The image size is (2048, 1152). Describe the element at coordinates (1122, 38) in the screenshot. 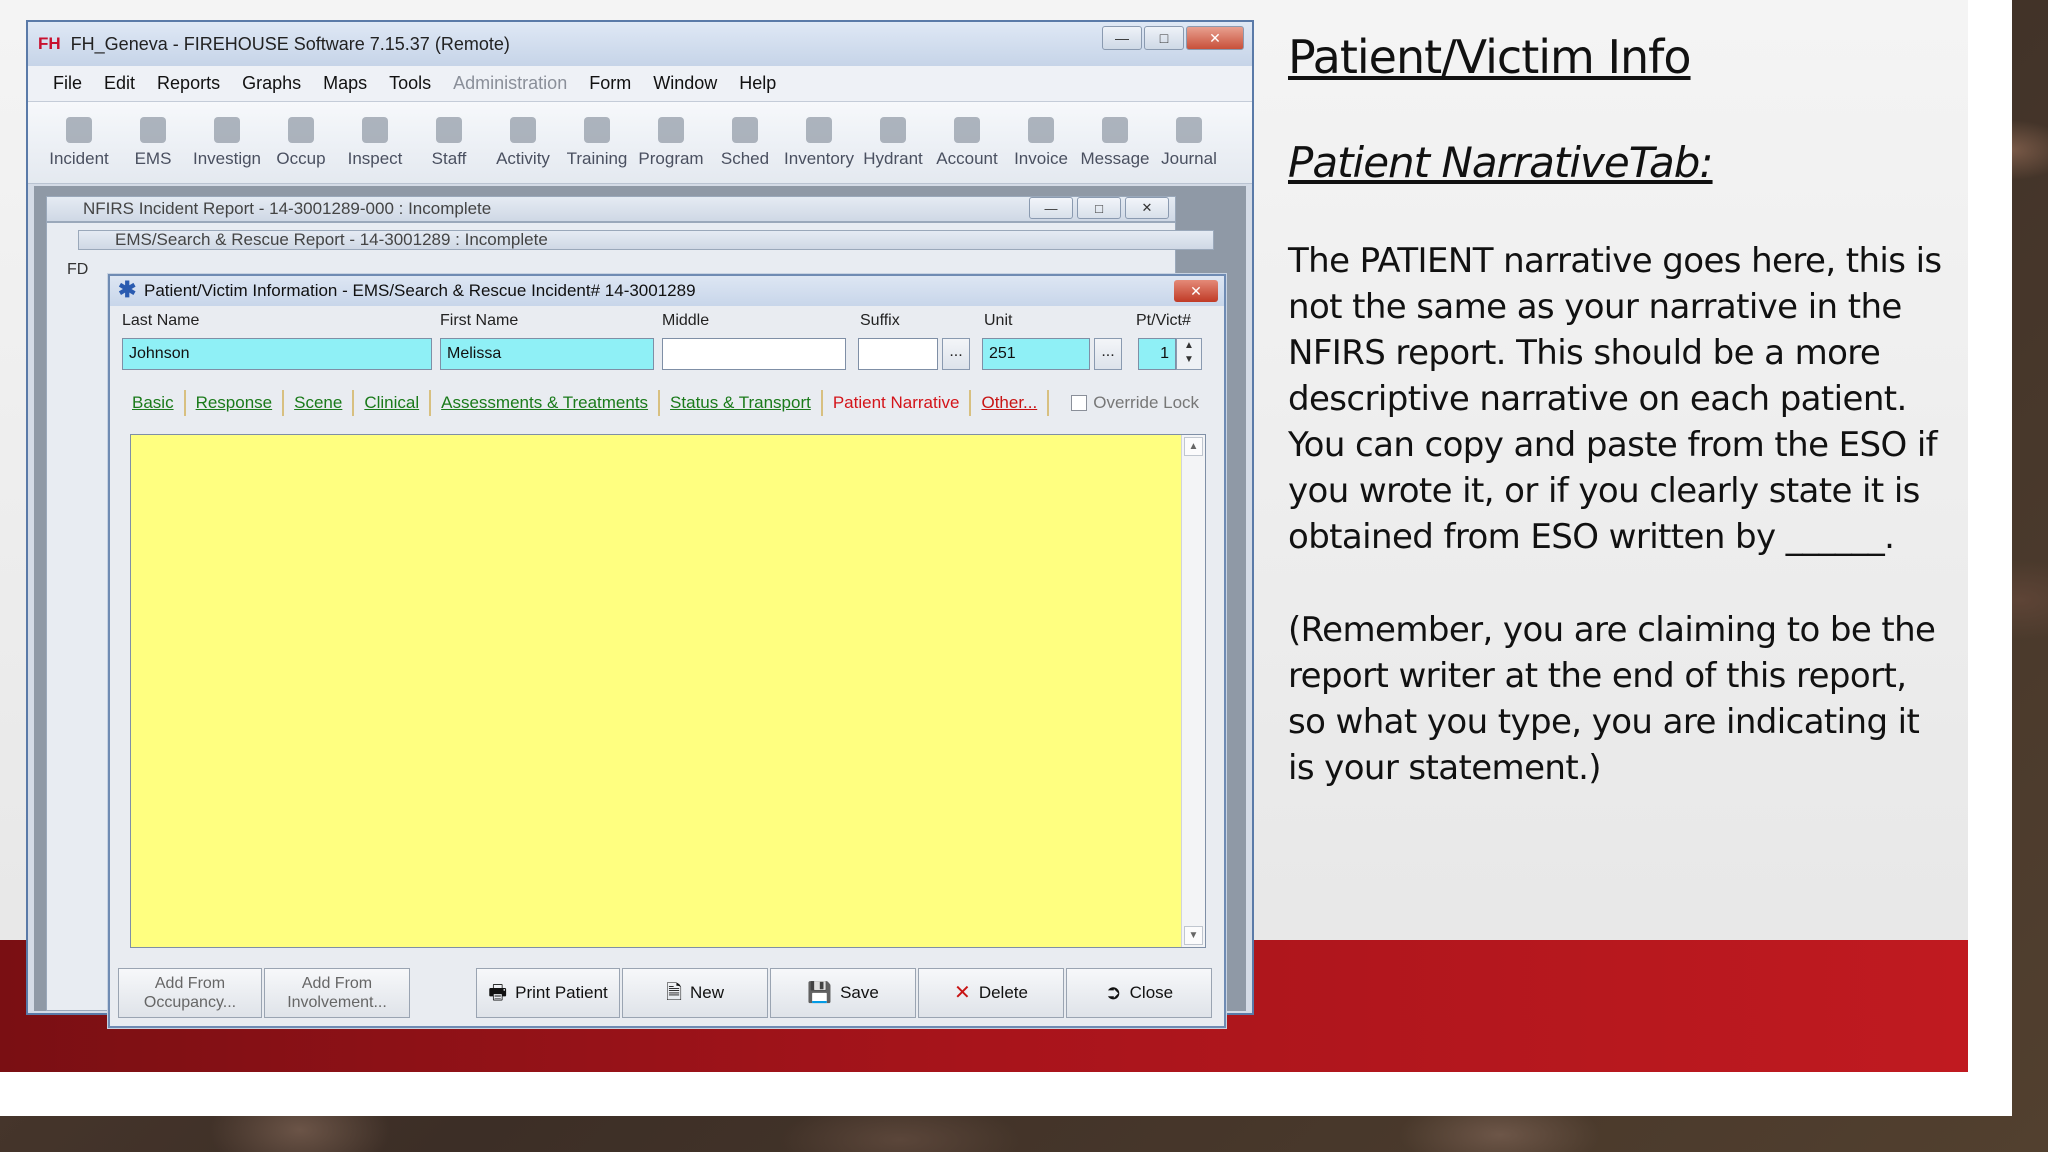

I see `minimize-button: —` at that location.